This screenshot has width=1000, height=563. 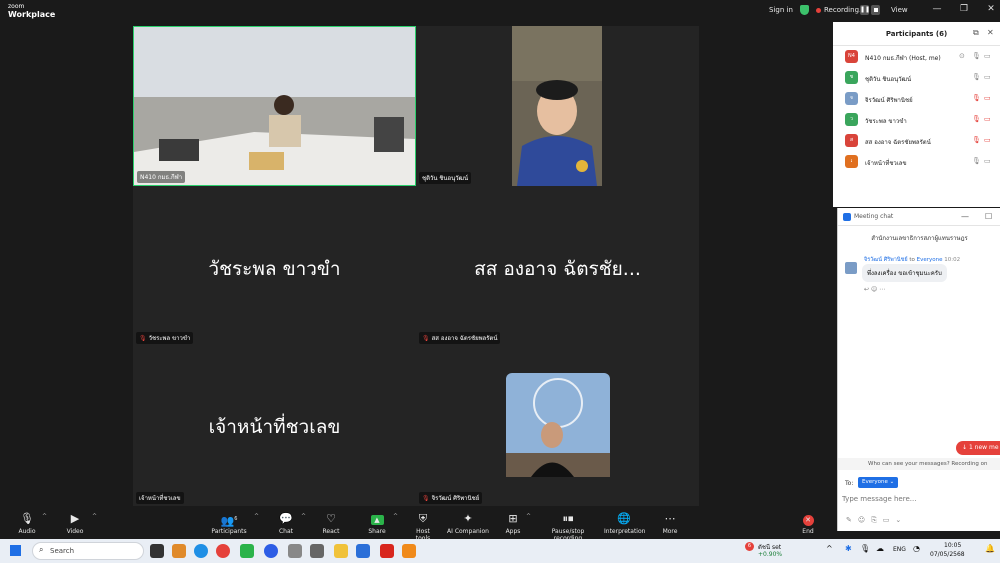 I want to click on line-icon, so click(x=247, y=551).